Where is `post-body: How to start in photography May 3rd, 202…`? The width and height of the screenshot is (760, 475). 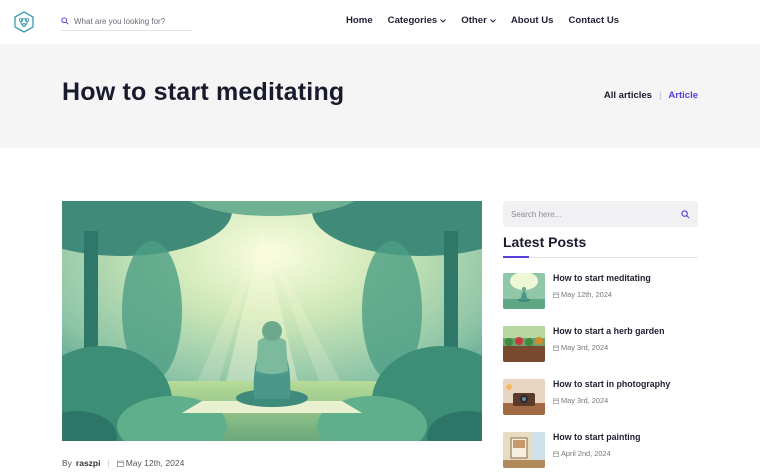 post-body: How to start in photography May 3rd, 202… is located at coordinates (611, 398).